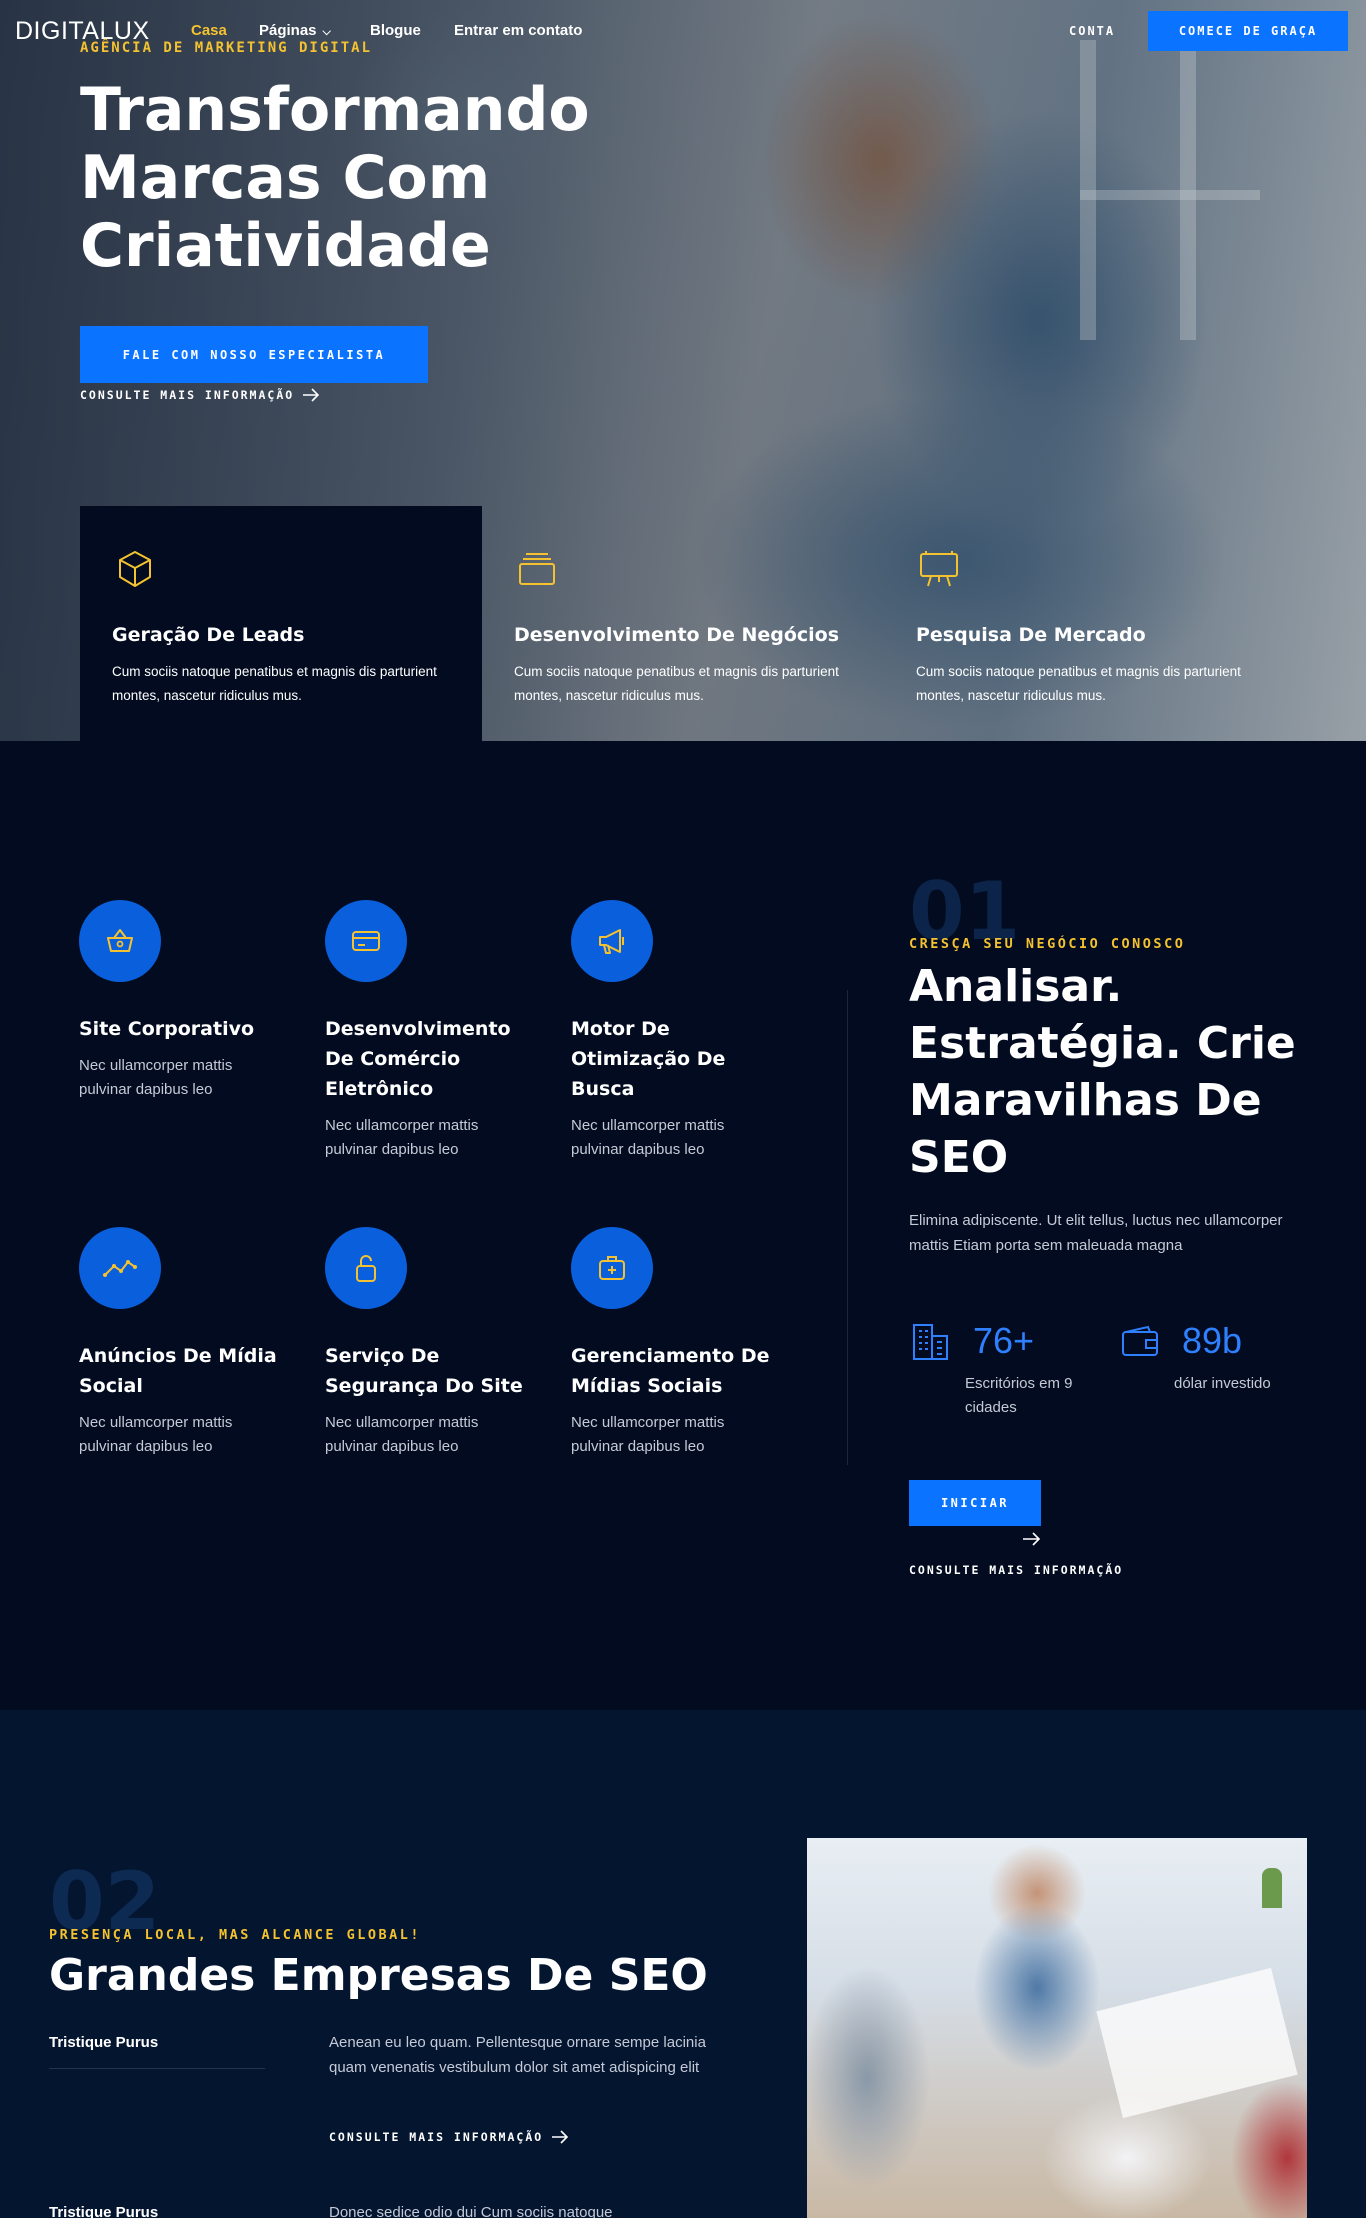 This screenshot has height=2218, width=1366. I want to click on box-icon, so click(135, 569).